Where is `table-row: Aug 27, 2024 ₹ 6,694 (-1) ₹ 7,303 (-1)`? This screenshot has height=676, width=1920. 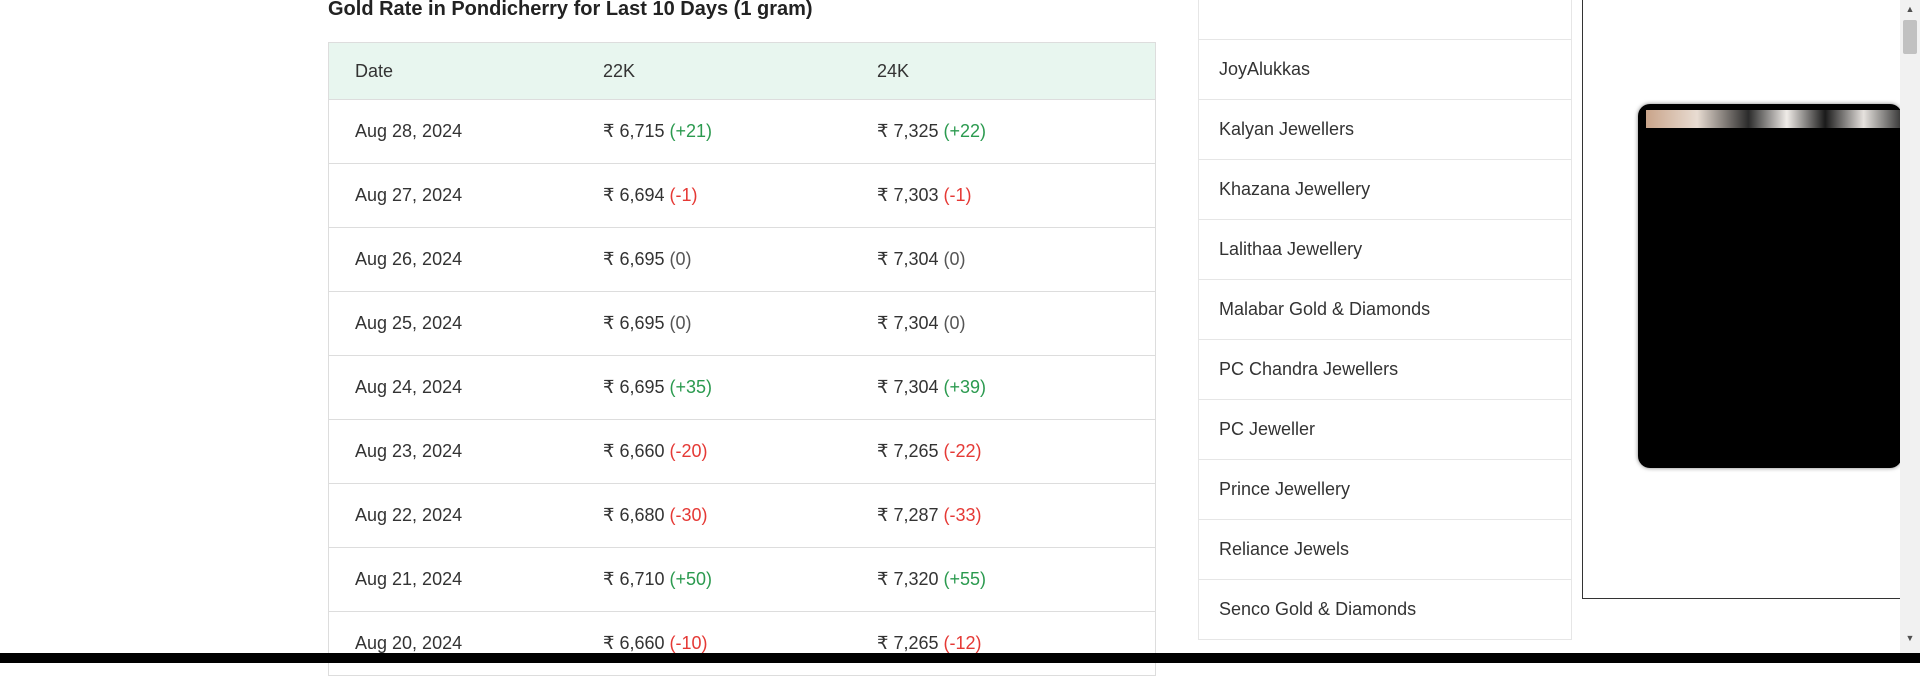
table-row: Aug 27, 2024 ₹ 6,694 (-1) ₹ 7,303 (-1) is located at coordinates (742, 196).